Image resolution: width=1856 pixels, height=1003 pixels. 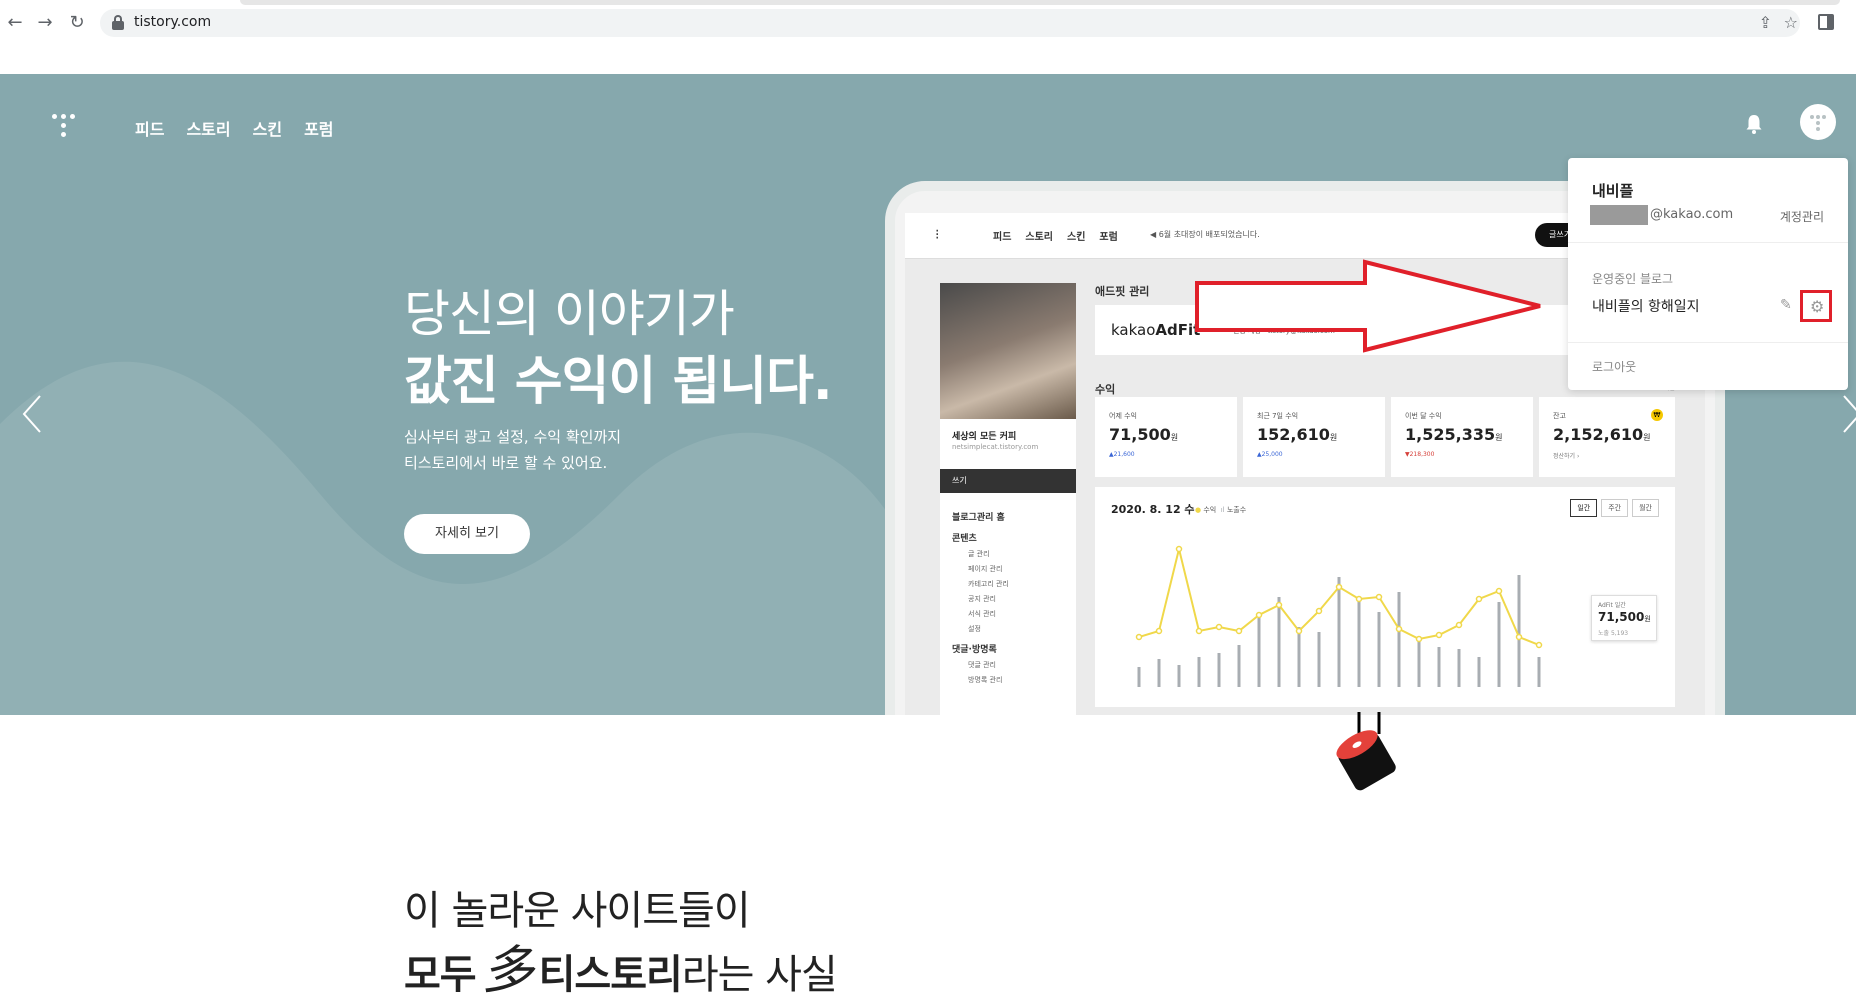 I want to click on main-nav: 피드 스토리 스킨 포럼, so click(x=234, y=128).